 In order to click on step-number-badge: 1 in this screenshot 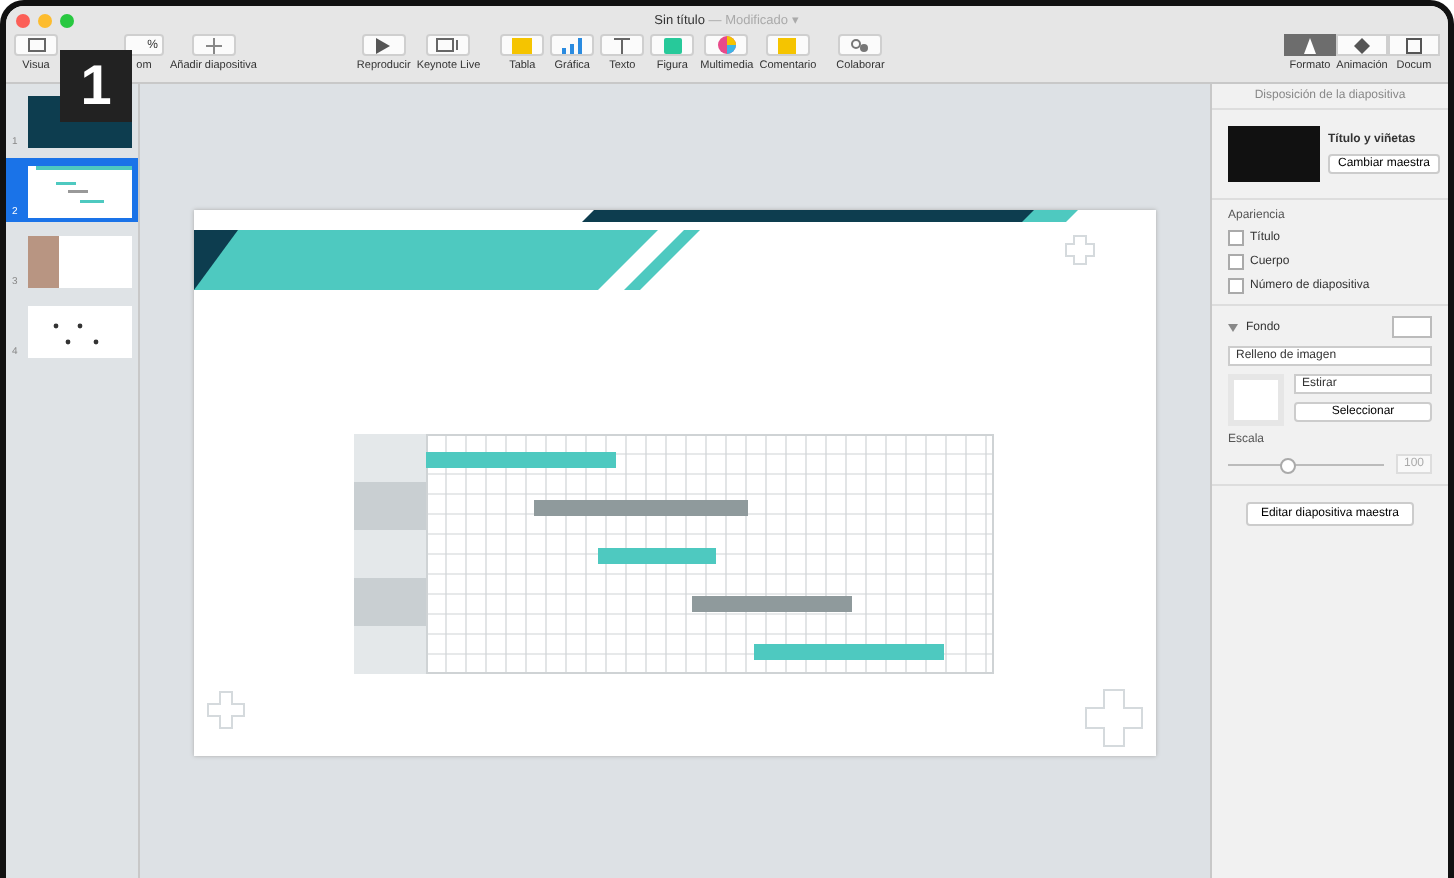, I will do `click(96, 86)`.